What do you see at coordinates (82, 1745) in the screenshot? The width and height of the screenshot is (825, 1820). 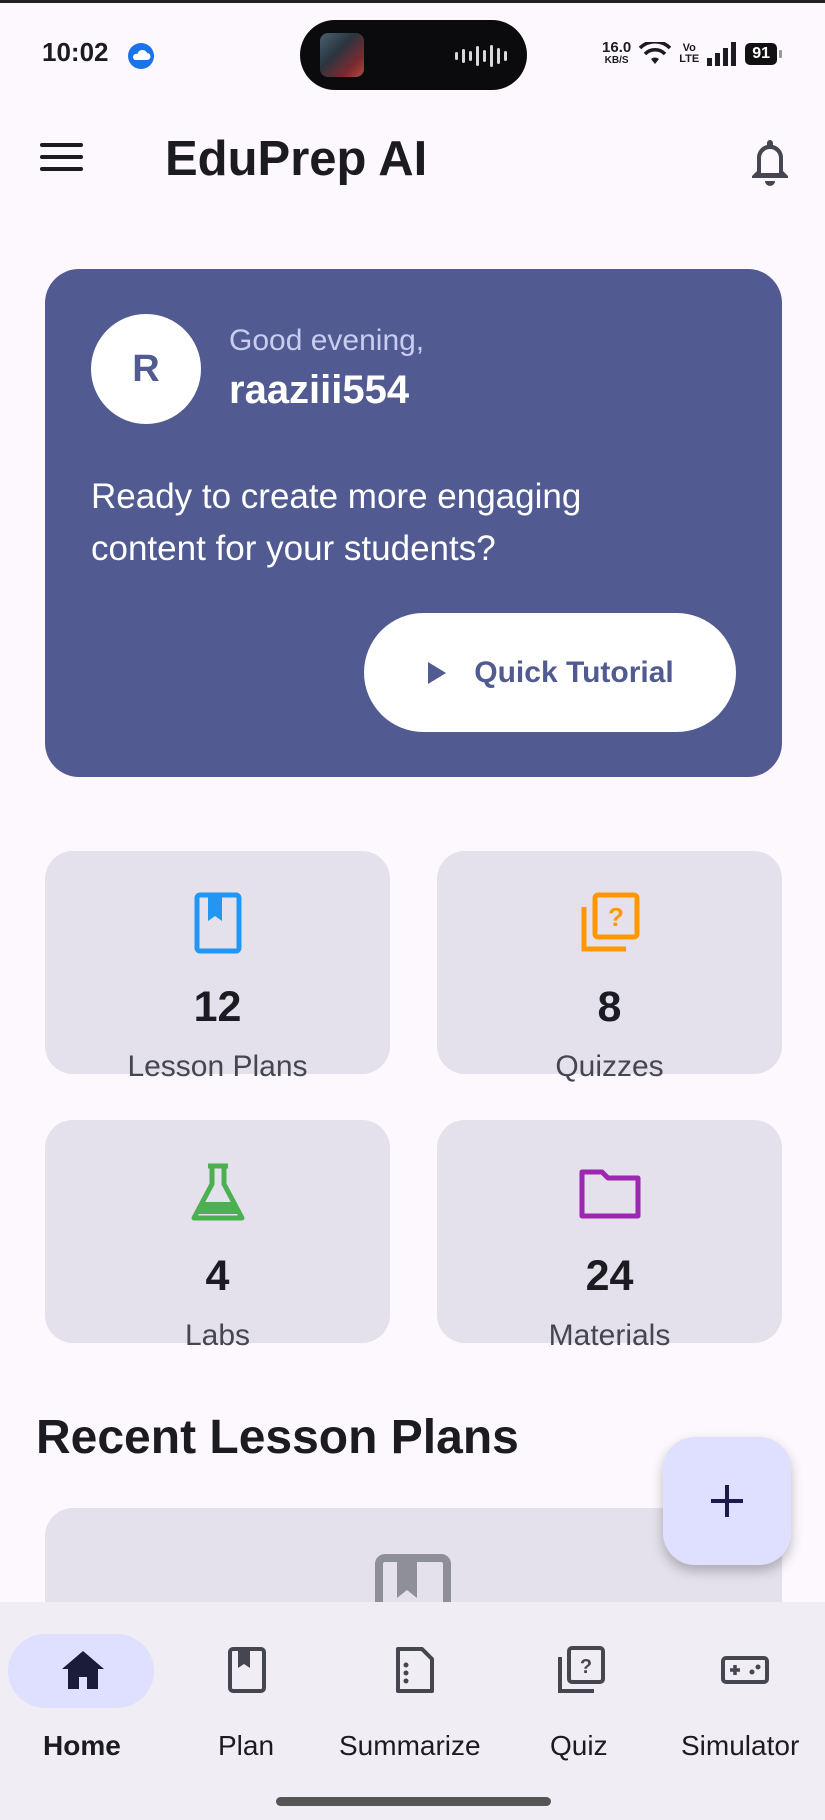 I see `nav-label-home: Home` at bounding box center [82, 1745].